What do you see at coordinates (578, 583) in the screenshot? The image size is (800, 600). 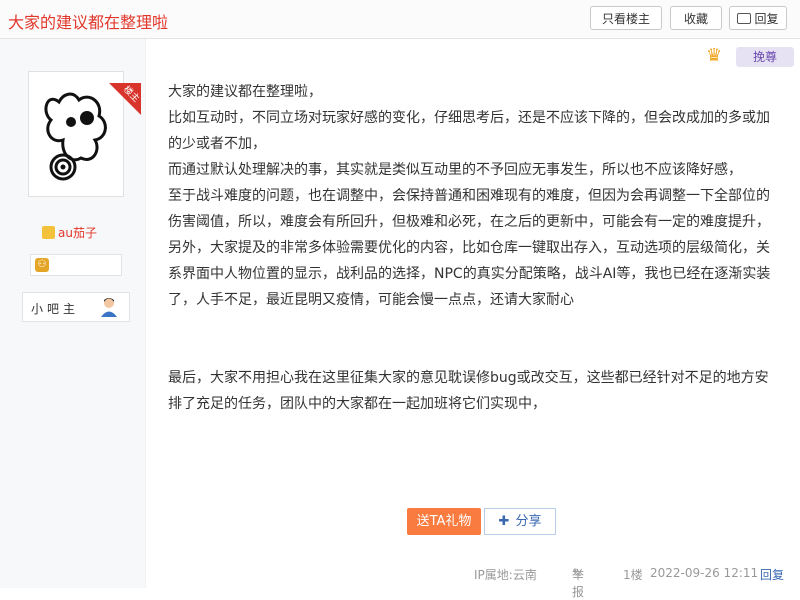 I see `report-label: 举报` at bounding box center [578, 583].